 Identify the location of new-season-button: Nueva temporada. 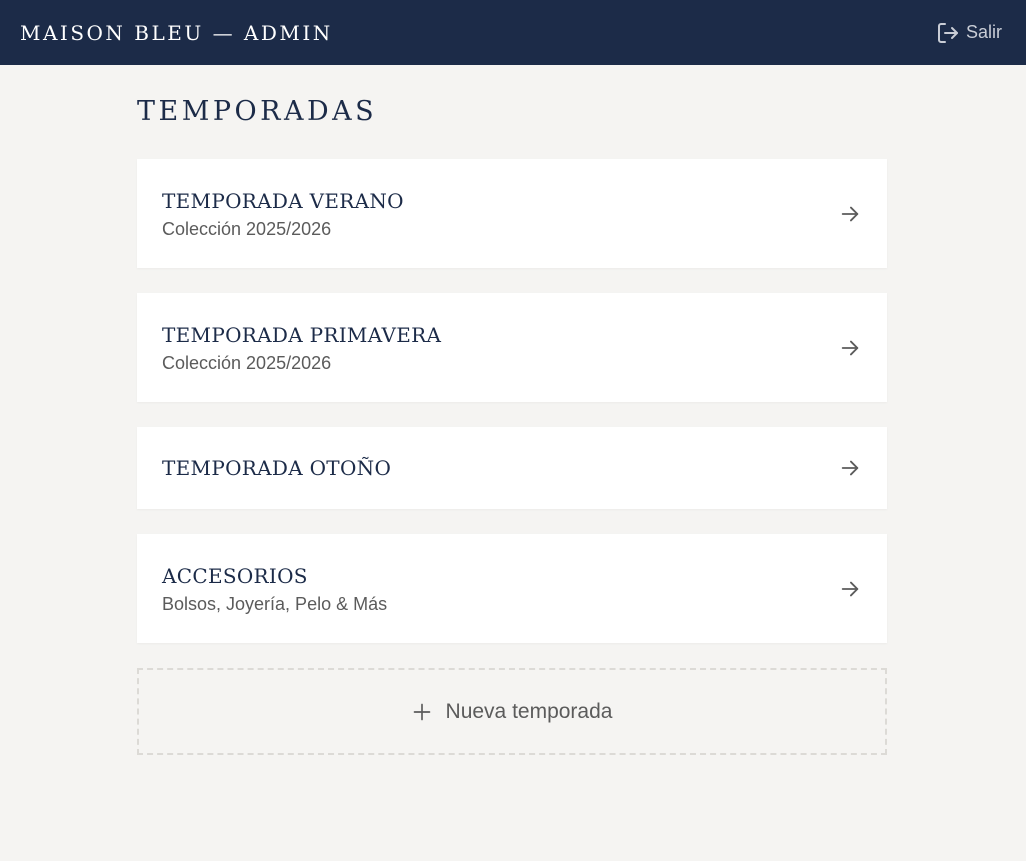
(512, 711).